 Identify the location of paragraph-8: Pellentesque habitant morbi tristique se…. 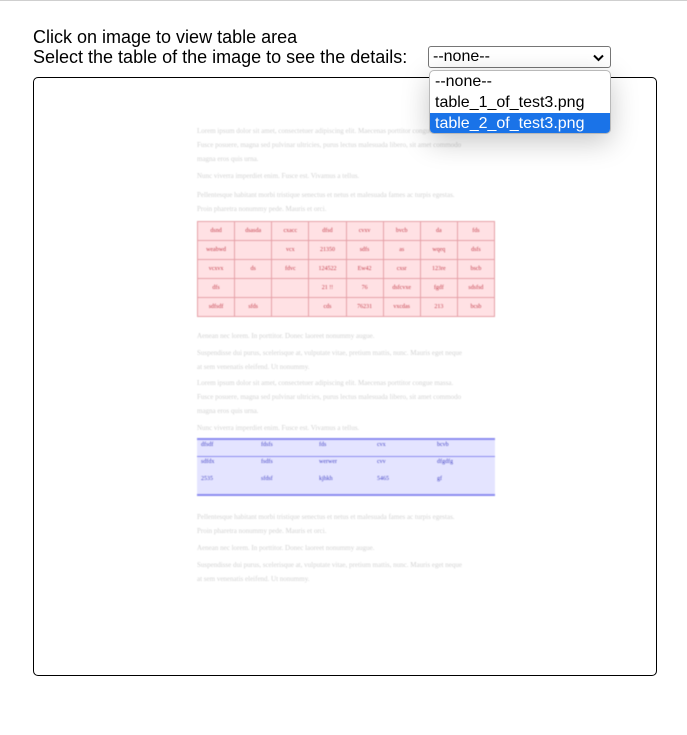
(326, 524).